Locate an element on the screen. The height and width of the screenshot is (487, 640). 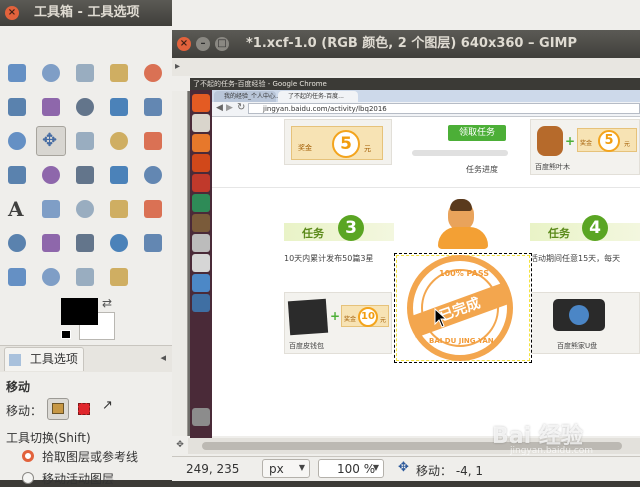
tool-ellipse-select is located at coordinates (51, 73).